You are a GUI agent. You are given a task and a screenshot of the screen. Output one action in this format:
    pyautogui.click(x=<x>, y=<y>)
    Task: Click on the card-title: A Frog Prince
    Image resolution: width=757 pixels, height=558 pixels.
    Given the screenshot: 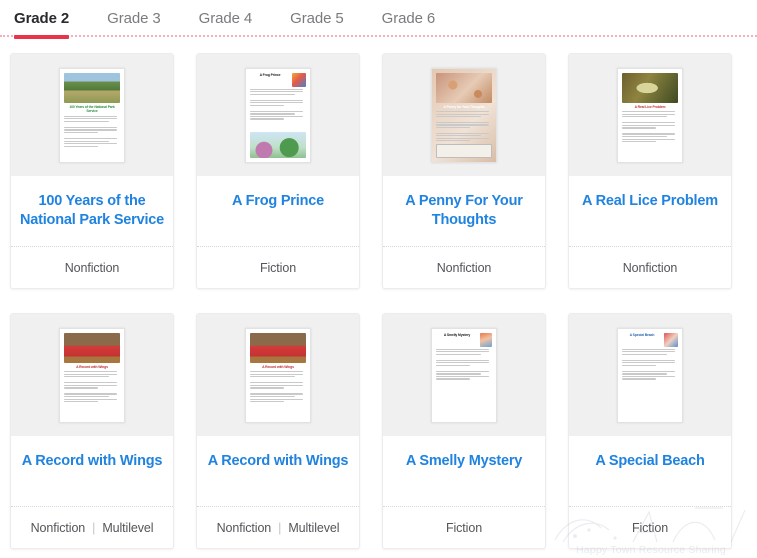 What is the action you would take?
    pyautogui.click(x=278, y=211)
    